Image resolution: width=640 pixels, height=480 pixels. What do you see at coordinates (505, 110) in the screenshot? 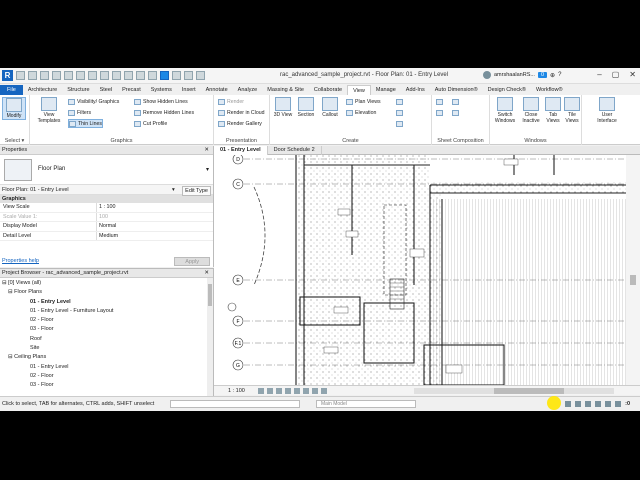
I see `switch-windows-button: Switch Windows` at bounding box center [505, 110].